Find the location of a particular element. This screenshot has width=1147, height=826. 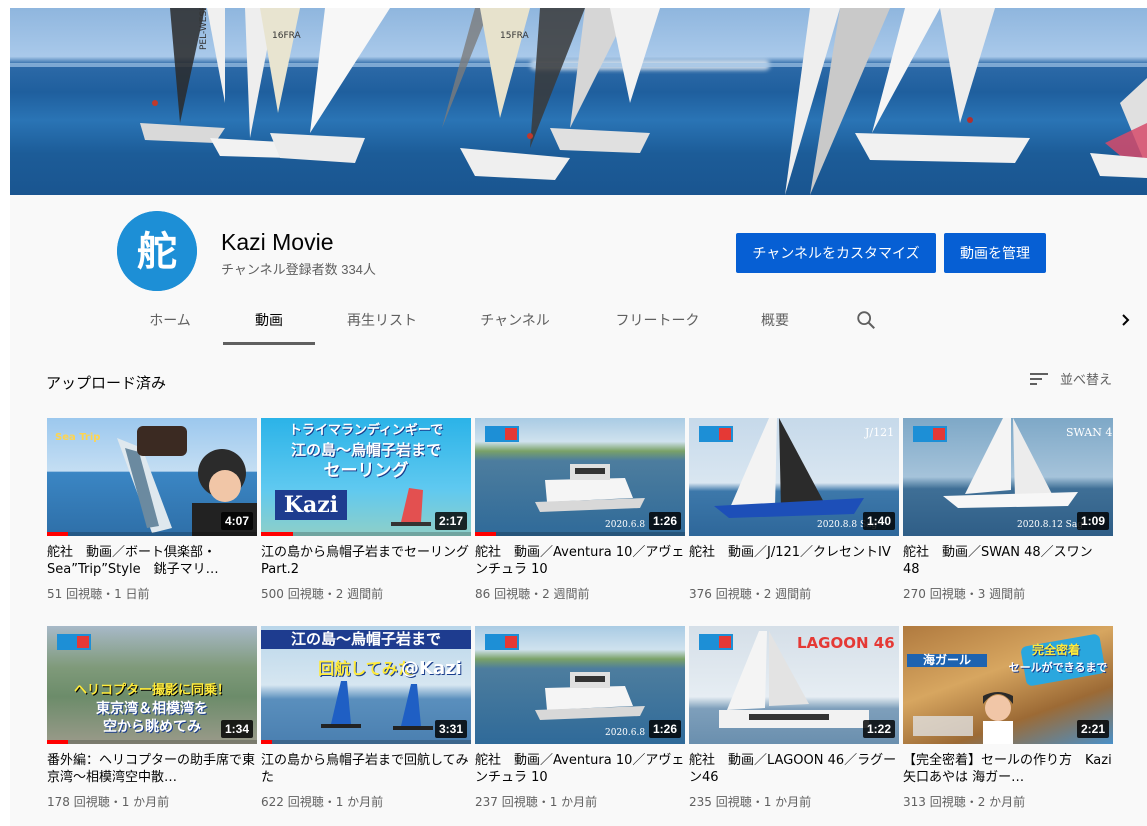

video-meta: 178 回視聴・1 か月前 is located at coordinates (108, 802).